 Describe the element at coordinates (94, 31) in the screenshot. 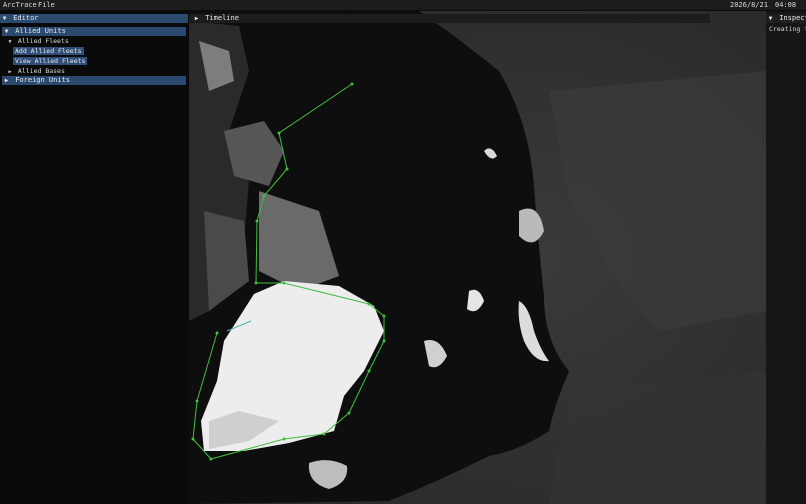

I see `allied-units-header: ▼ Allied Units` at that location.